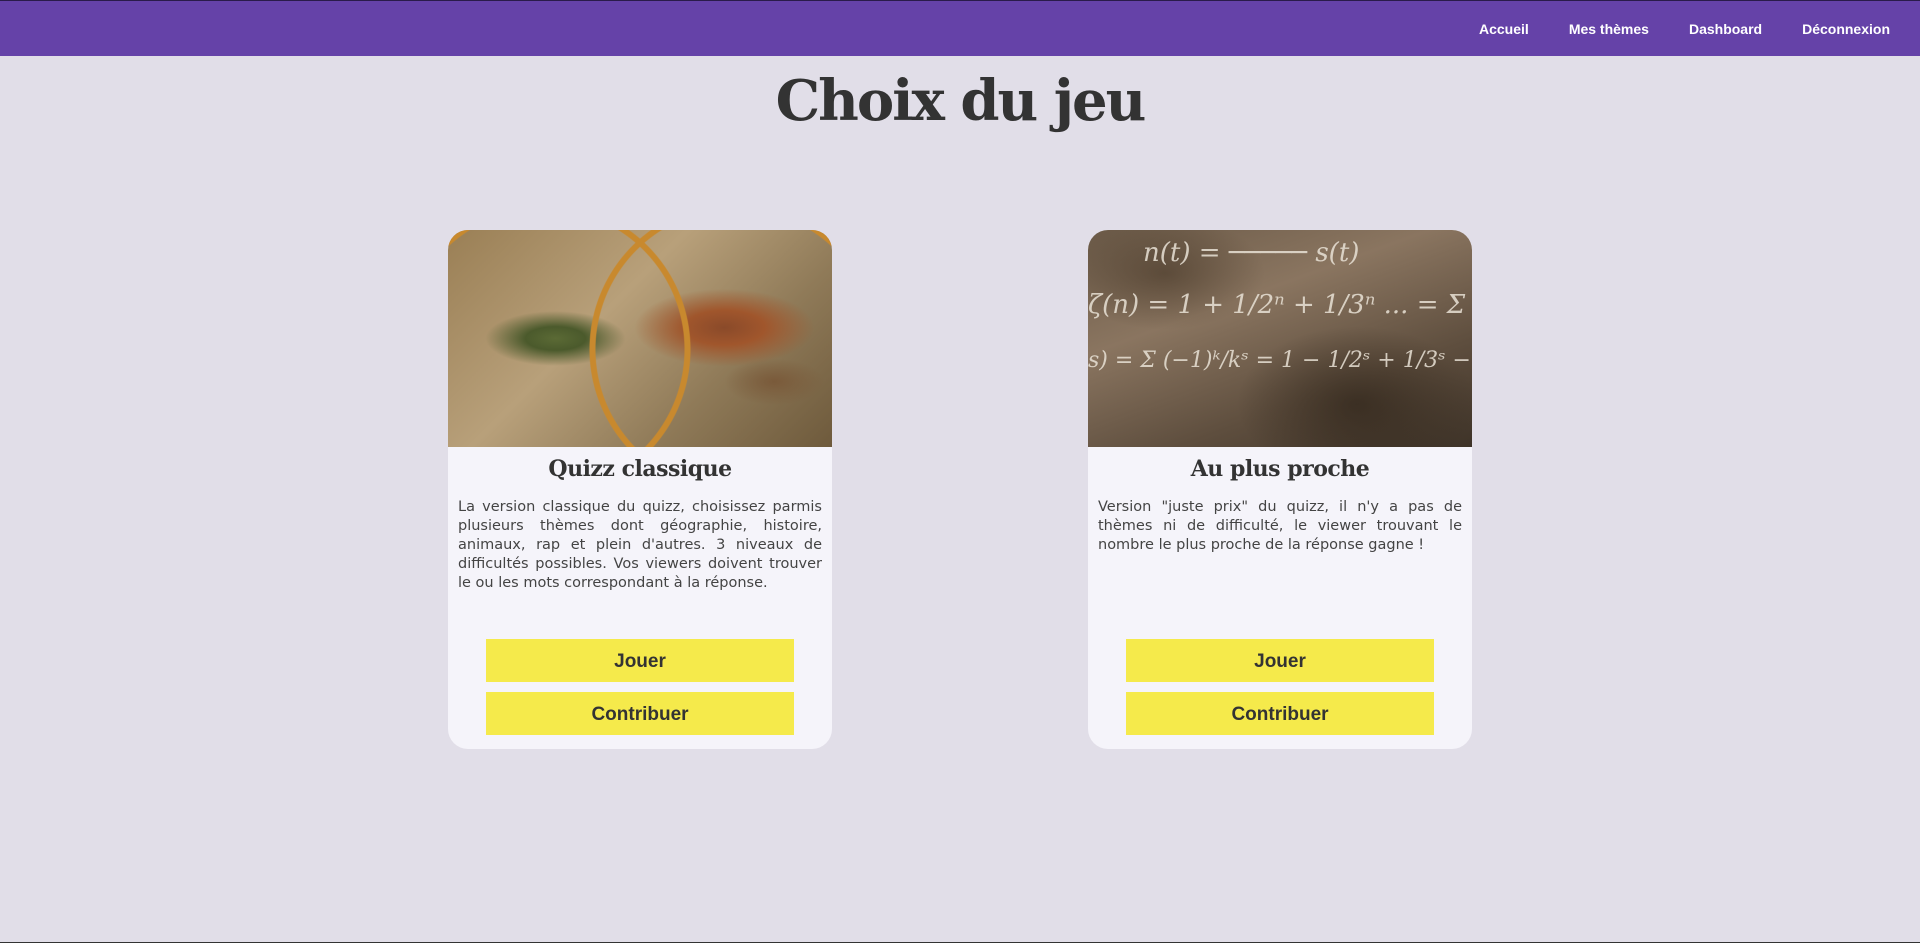 This screenshot has height=943, width=1920. I want to click on page-title: Choix du jeu, so click(961, 101).